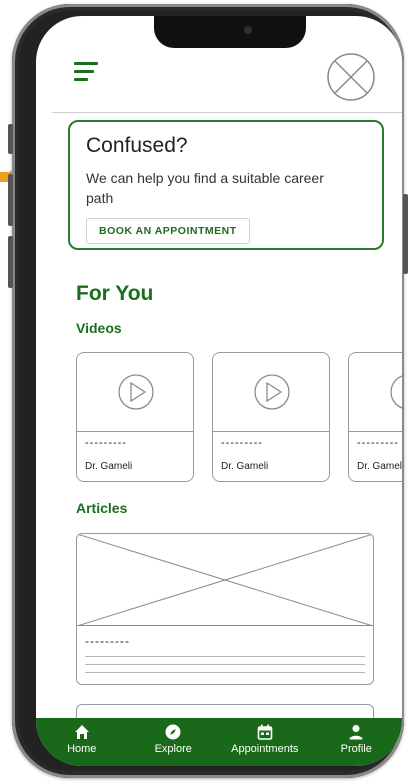 This screenshot has width=408, height=784. What do you see at coordinates (356, 749) in the screenshot?
I see `nav-label: Profile` at bounding box center [356, 749].